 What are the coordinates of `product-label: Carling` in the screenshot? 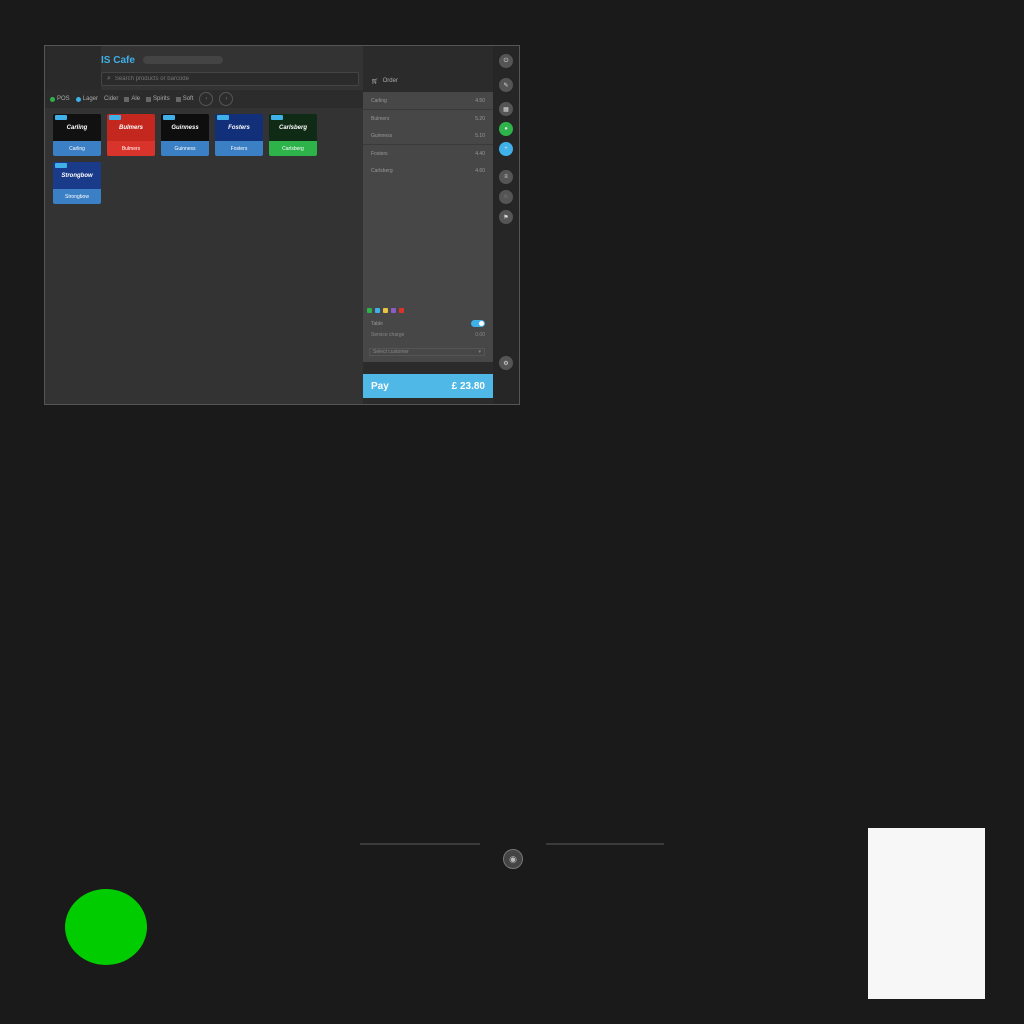 It's located at (77, 148).